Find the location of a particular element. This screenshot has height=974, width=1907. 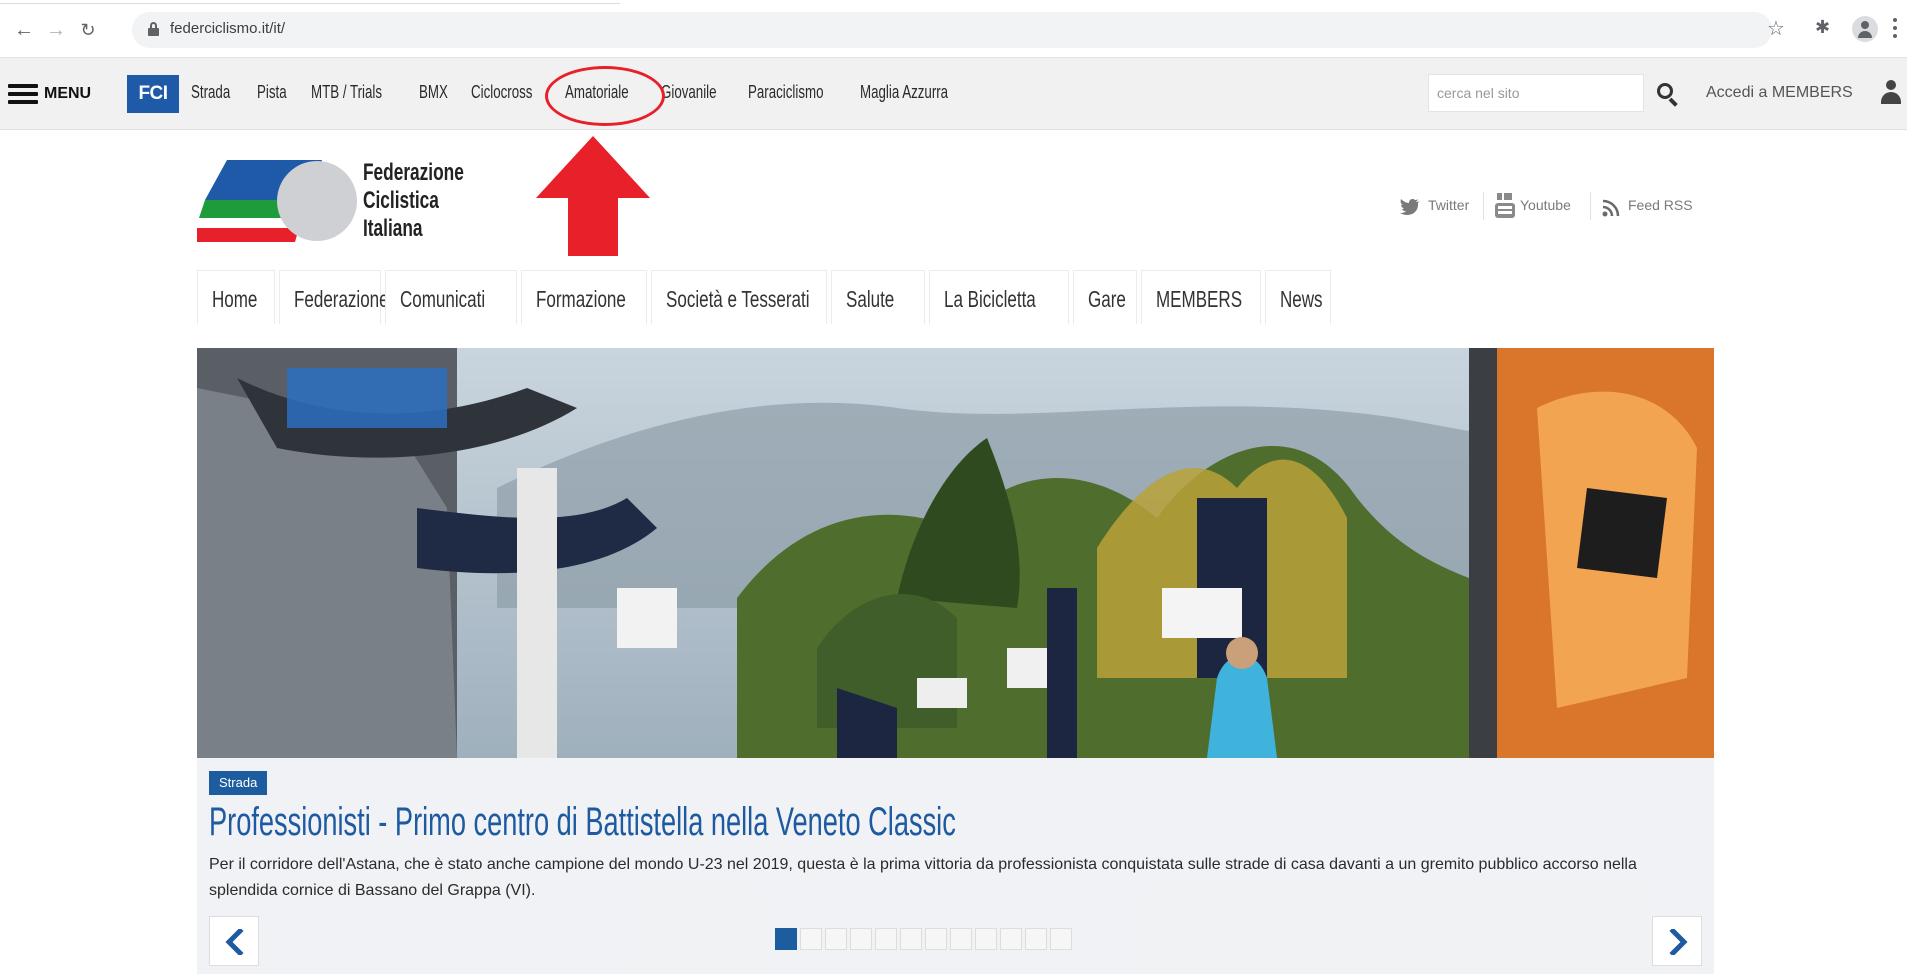

forward-icon: → is located at coordinates (56, 30).